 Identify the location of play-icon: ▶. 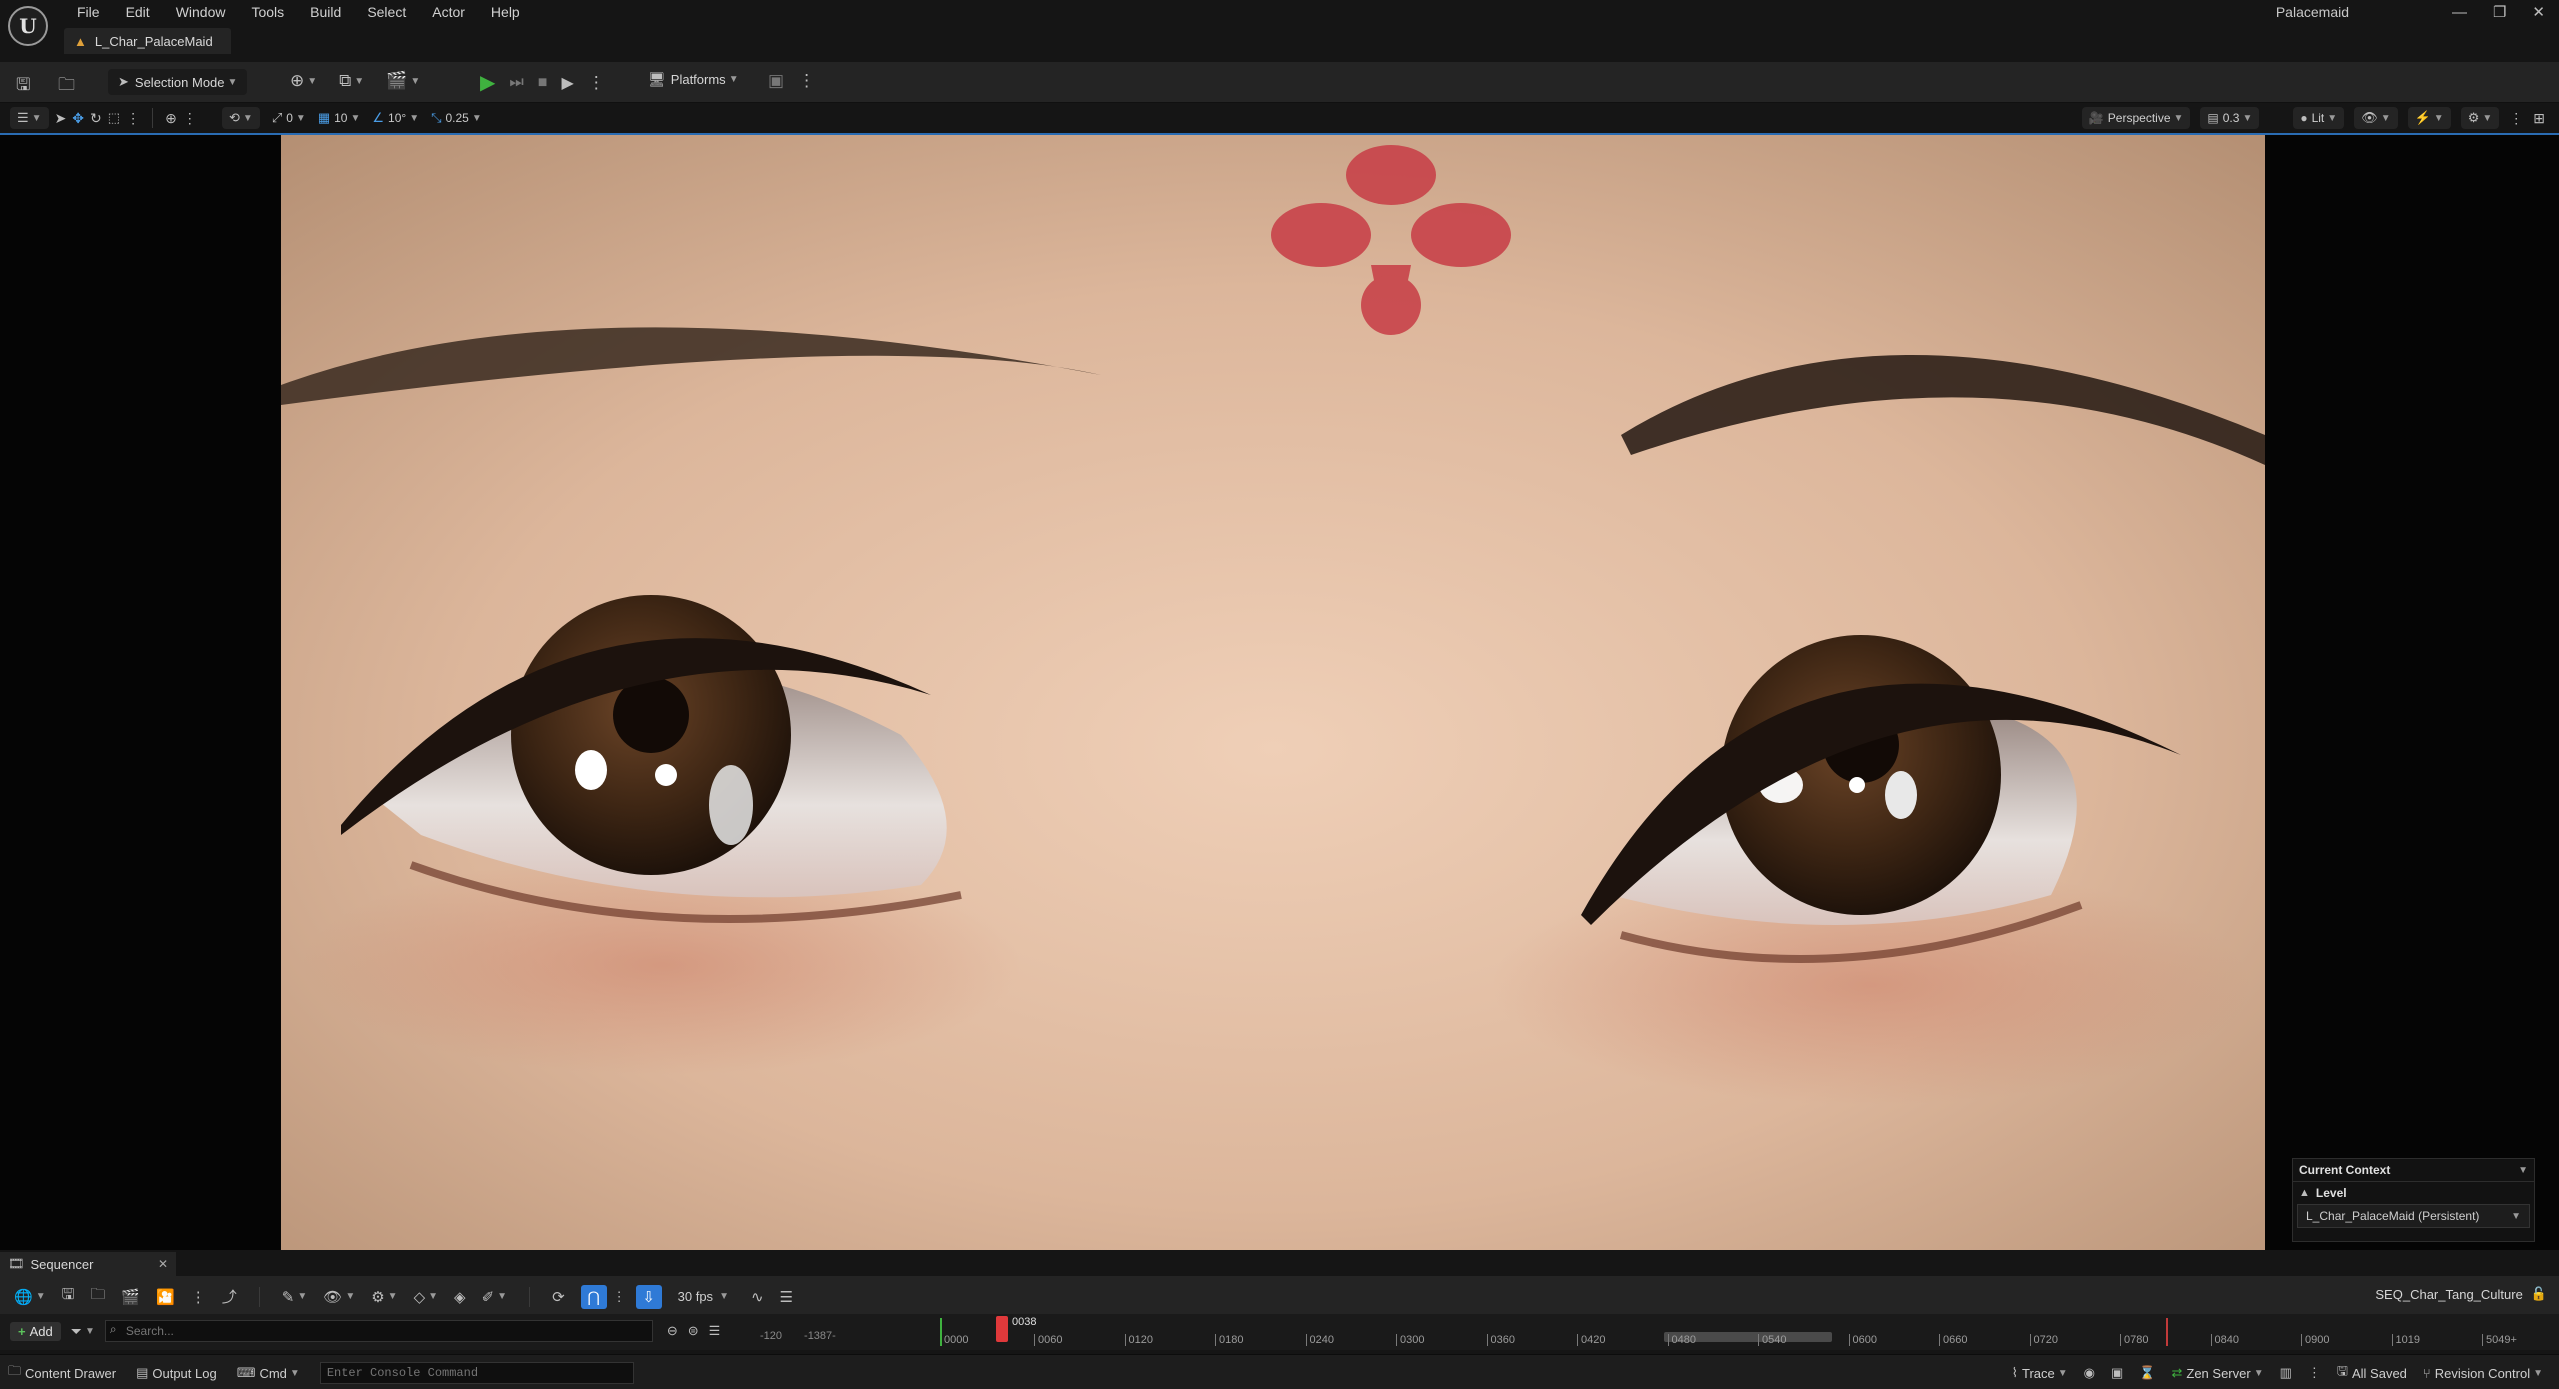
(487, 82).